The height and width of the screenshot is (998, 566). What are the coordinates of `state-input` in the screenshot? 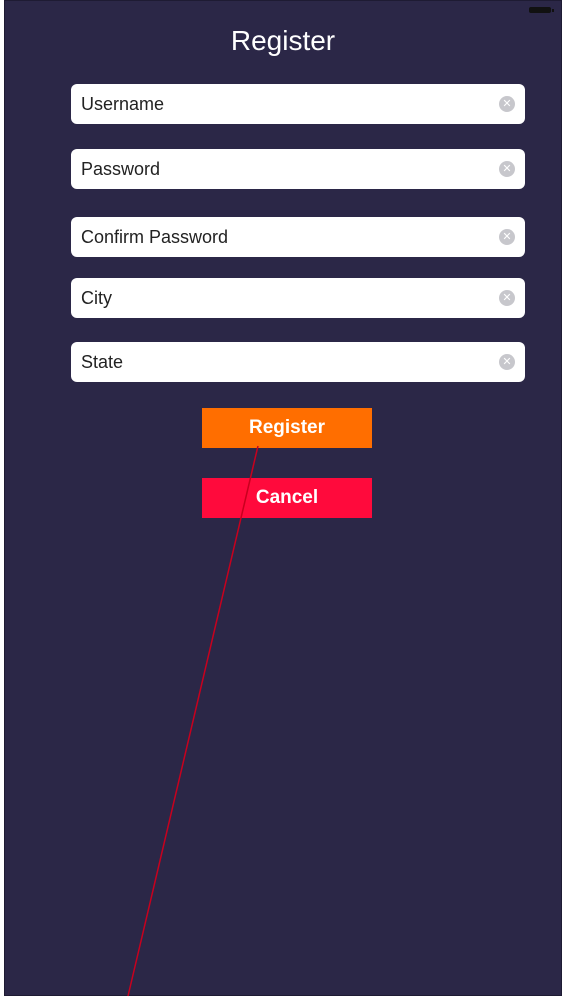 It's located at (281, 362).